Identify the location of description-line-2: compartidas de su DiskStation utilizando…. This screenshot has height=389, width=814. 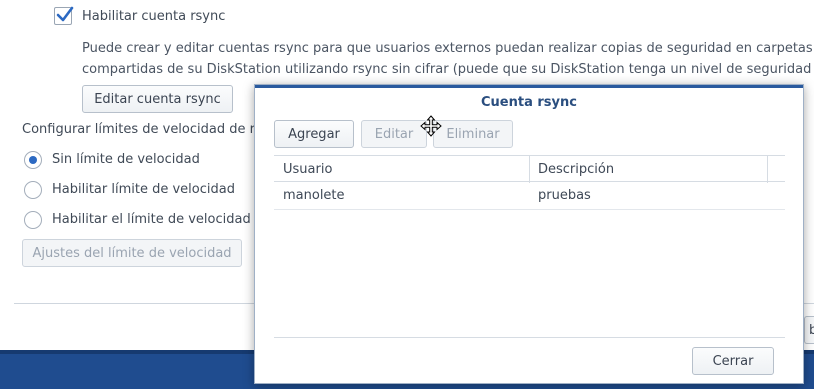
(448, 69).